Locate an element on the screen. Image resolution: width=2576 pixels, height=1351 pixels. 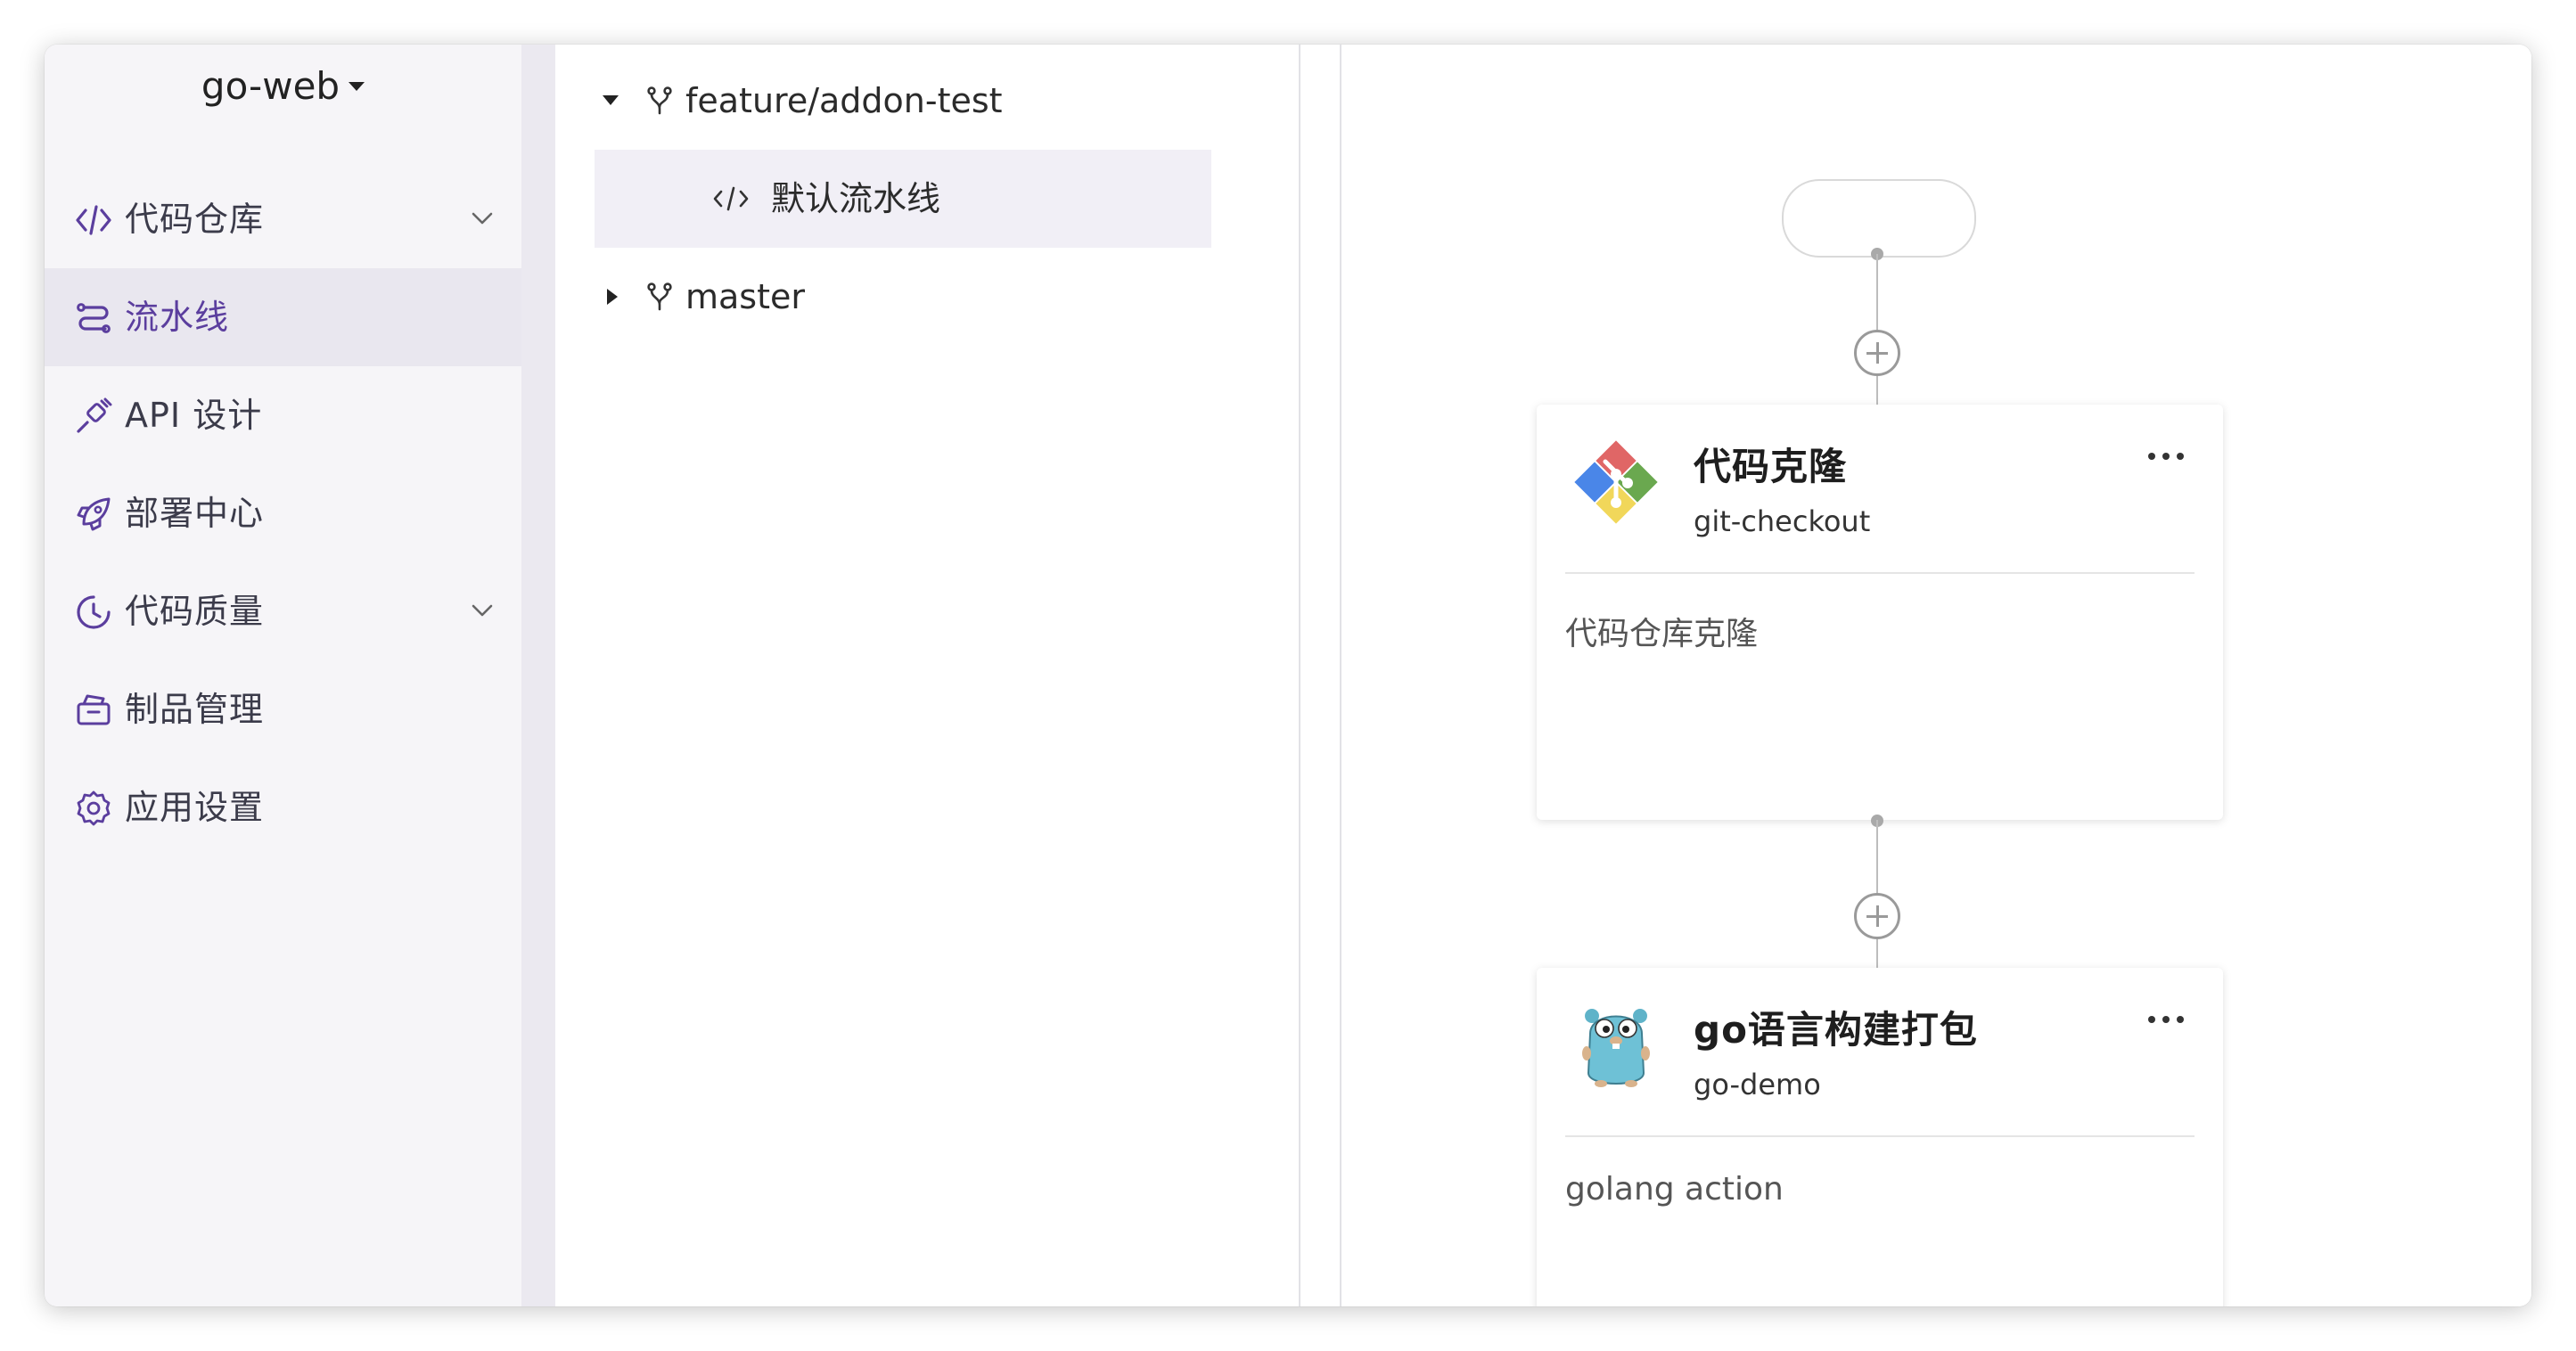
node-description: 代码仓库克隆 is located at coordinates (1662, 634).